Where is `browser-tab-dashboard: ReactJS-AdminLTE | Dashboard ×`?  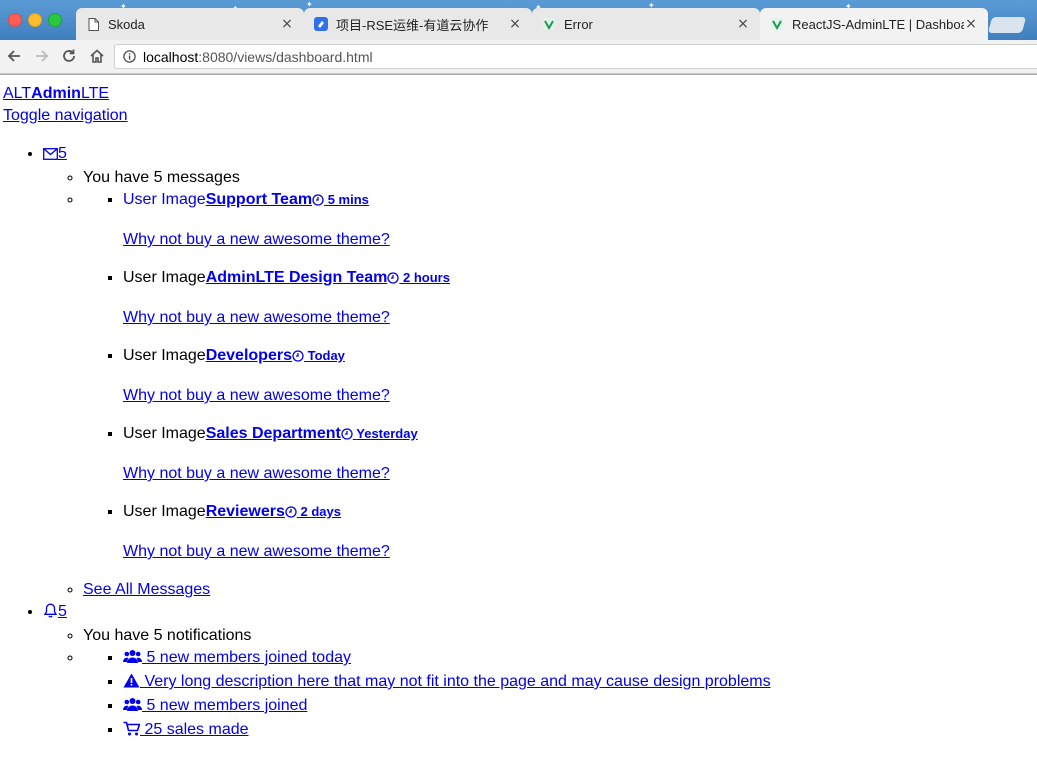
browser-tab-dashboard: ReactJS-AdminLTE | Dashboard × is located at coordinates (874, 24).